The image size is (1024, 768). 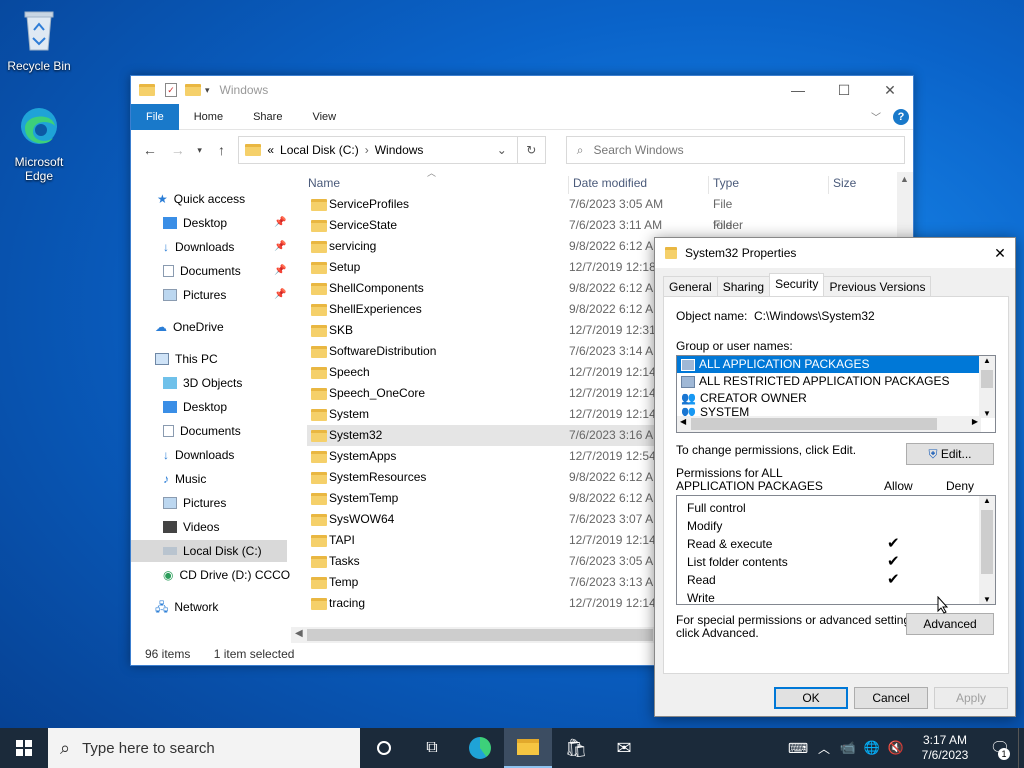 What do you see at coordinates (189, 327) in the screenshot?
I see `sidebar-item-onedrive: ☁ OneDrive` at bounding box center [189, 327].